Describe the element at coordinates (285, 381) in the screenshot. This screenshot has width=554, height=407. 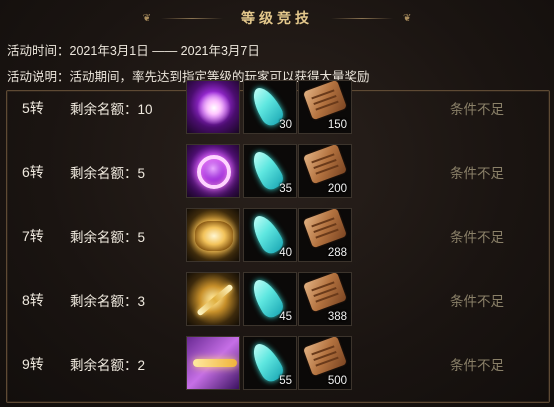
I see `item-quantity: 55` at that location.